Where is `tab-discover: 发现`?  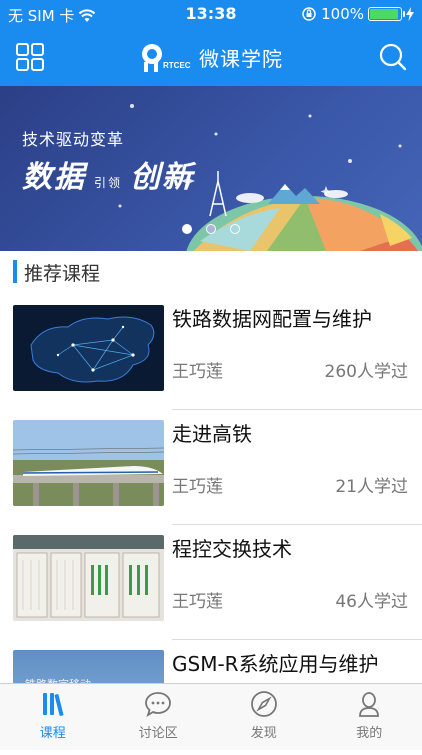
tab-discover: 发现 is located at coordinates (264, 717).